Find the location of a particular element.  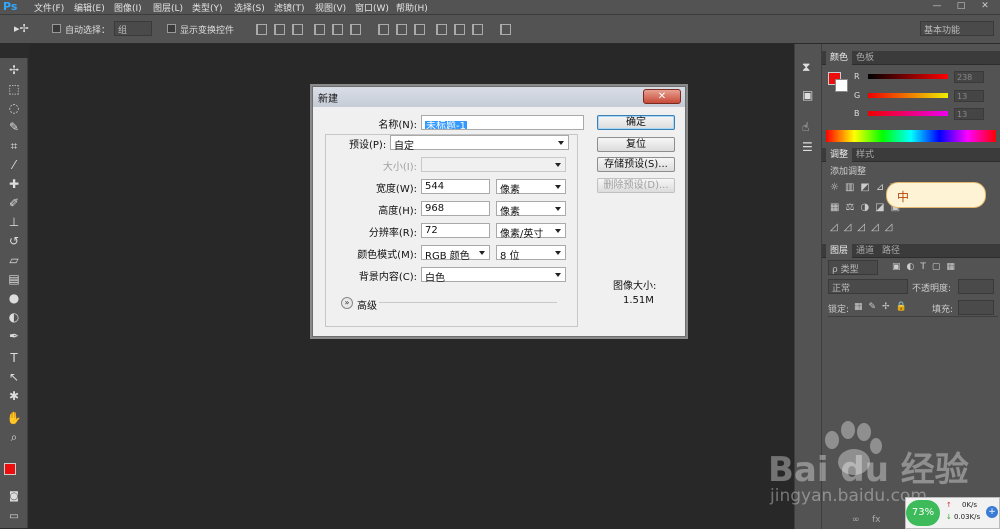

expand-advanced-icon: » is located at coordinates (347, 303).